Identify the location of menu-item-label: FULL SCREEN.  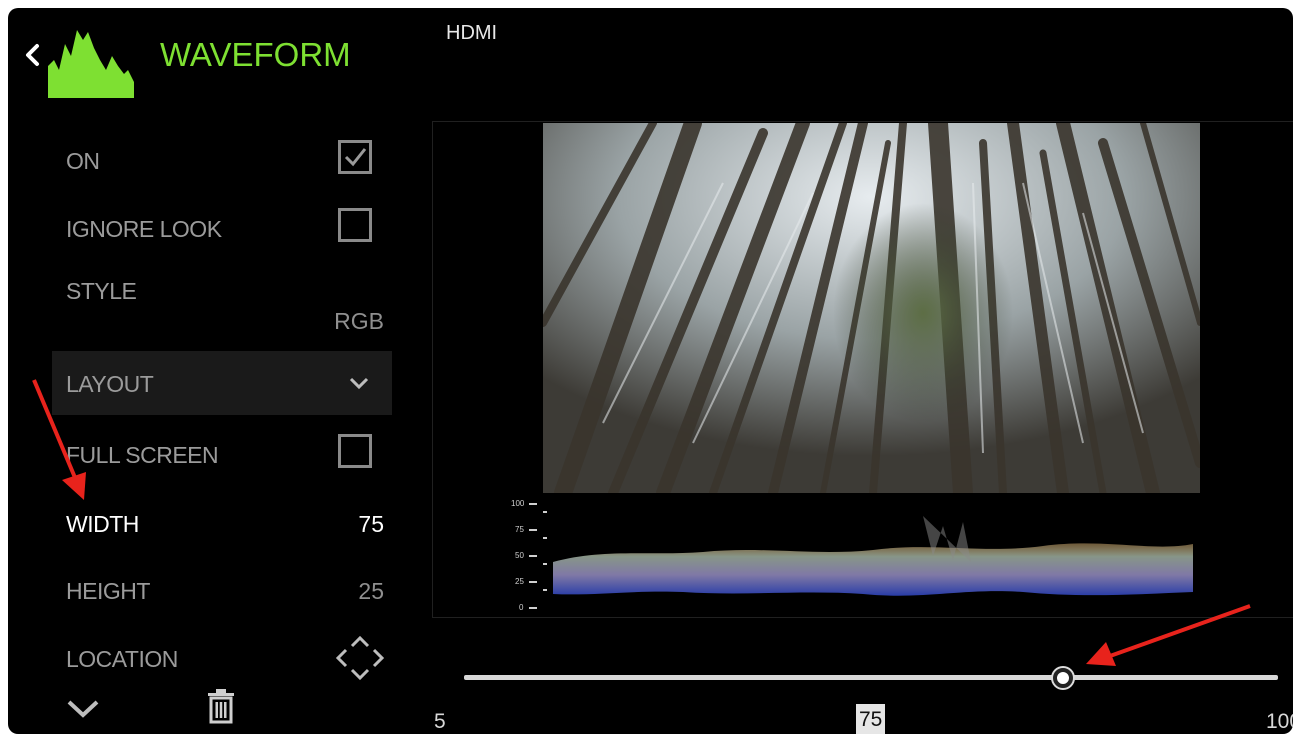
(142, 455).